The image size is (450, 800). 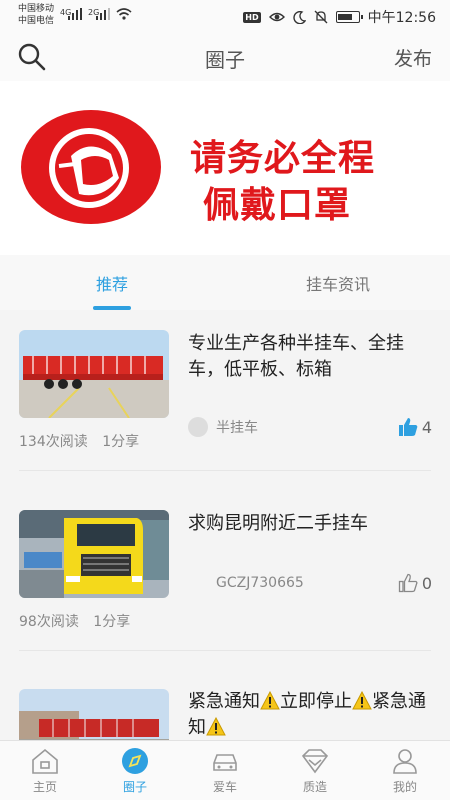 I want to click on read-count: 98次阅读, so click(x=49, y=622).